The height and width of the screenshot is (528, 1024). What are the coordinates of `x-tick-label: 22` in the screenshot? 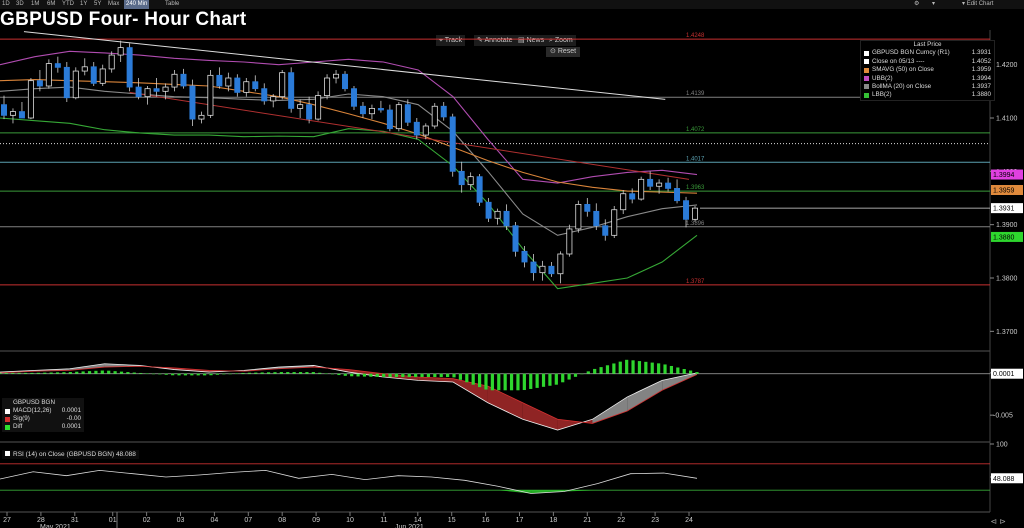 It's located at (621, 520).